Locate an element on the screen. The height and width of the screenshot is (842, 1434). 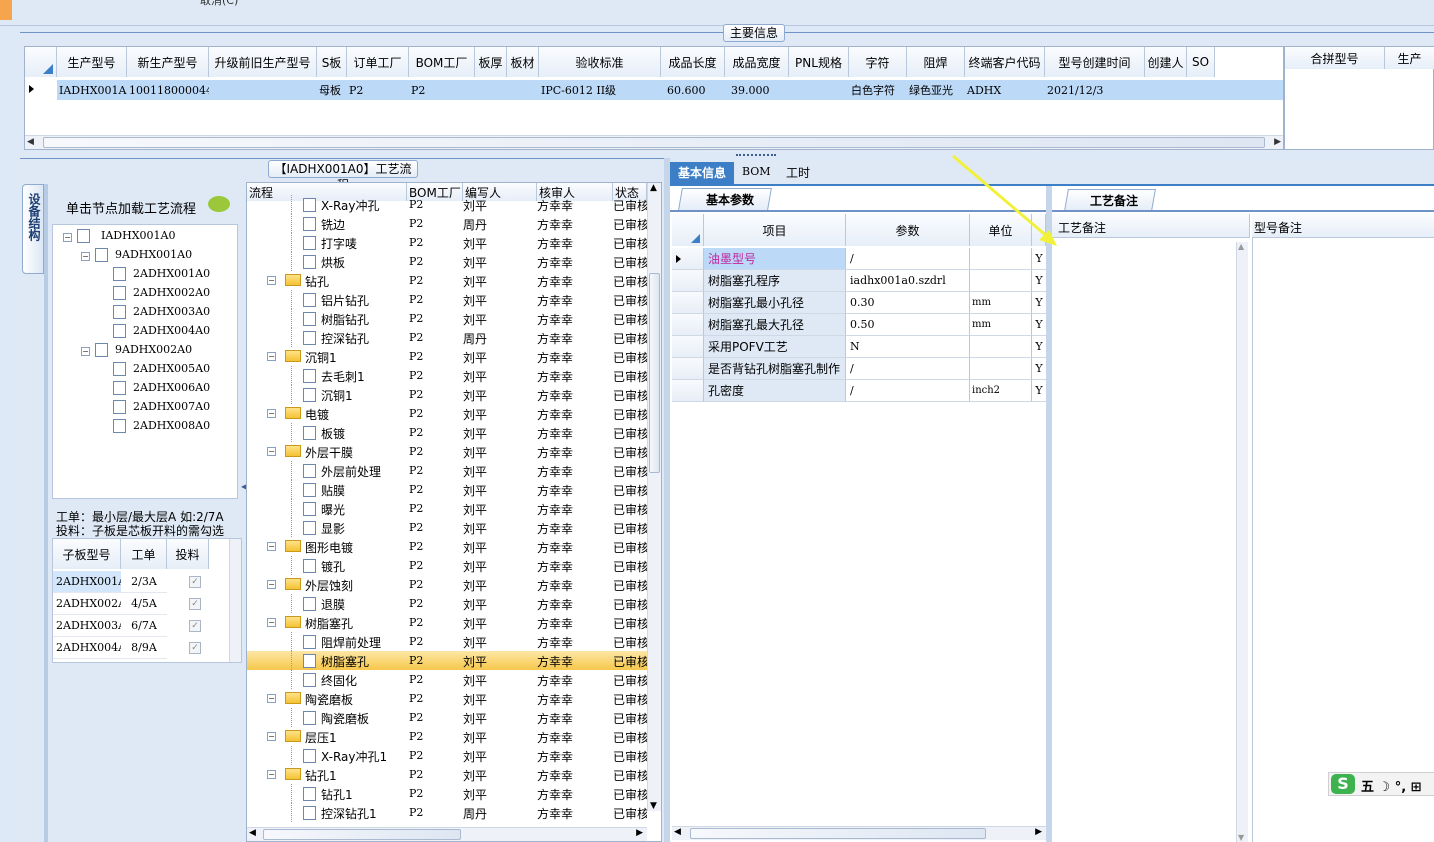
main-cell-1: 10011800004401 is located at coordinates (168, 90).